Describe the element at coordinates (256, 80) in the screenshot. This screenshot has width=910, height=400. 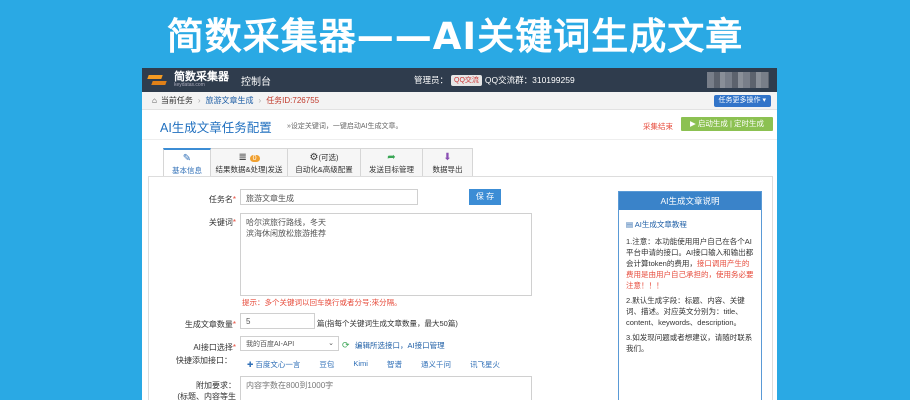
I see `control-panel-link: 控制台` at that location.